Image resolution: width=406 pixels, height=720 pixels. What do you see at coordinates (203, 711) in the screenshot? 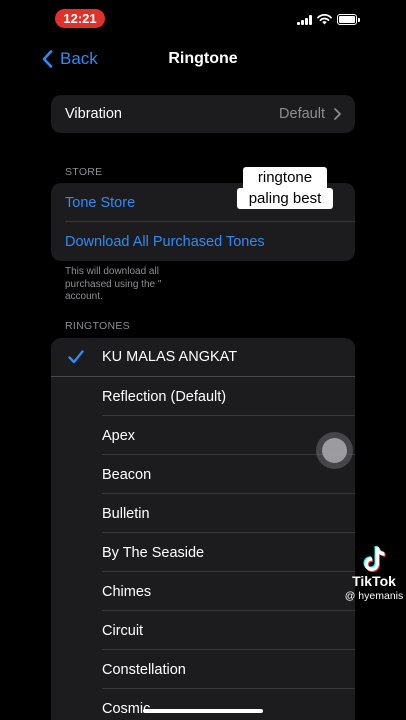
I see `home-indicator` at bounding box center [203, 711].